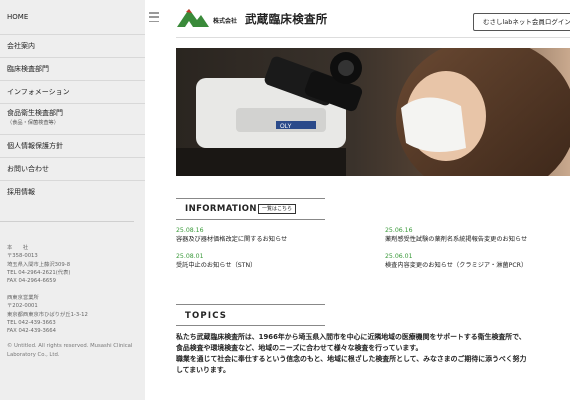 This screenshot has height=400, width=570. What do you see at coordinates (216, 266) in the screenshot?
I see `news-title: 受託中止のお知らせ（STN）` at bounding box center [216, 266].